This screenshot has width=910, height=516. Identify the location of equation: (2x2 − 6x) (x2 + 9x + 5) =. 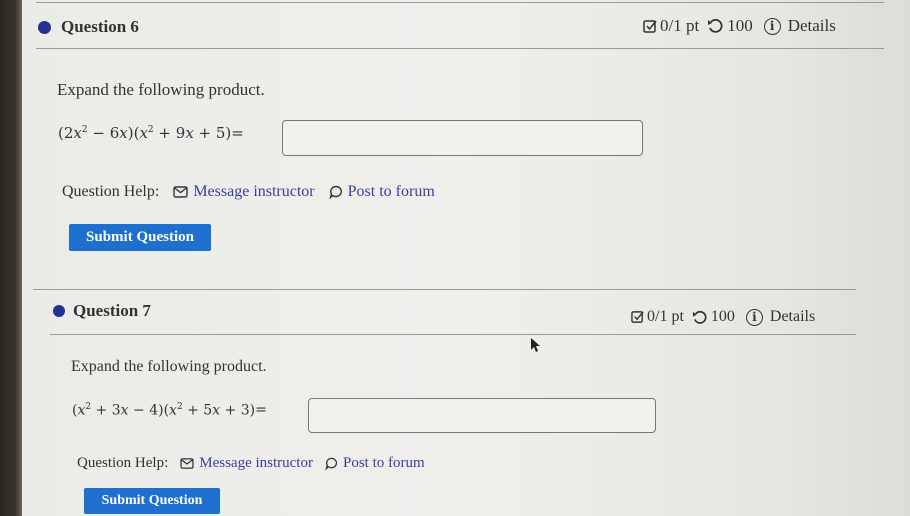
(151, 133).